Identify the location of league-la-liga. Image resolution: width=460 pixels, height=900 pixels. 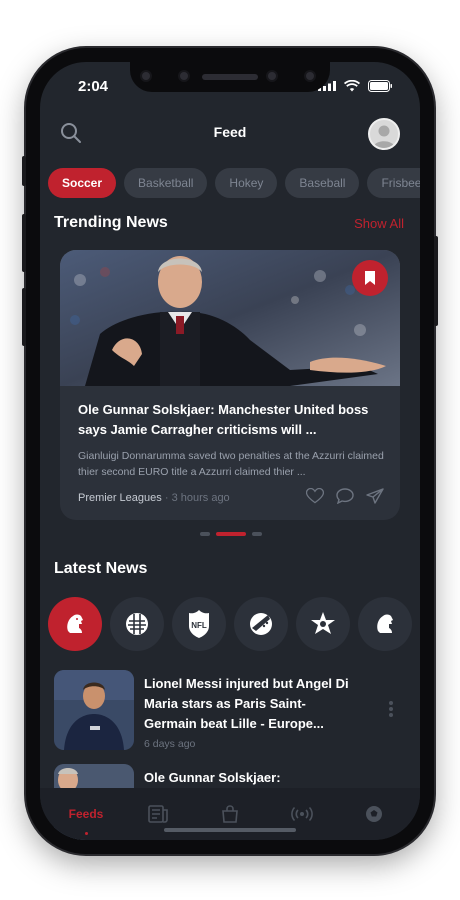
(323, 624).